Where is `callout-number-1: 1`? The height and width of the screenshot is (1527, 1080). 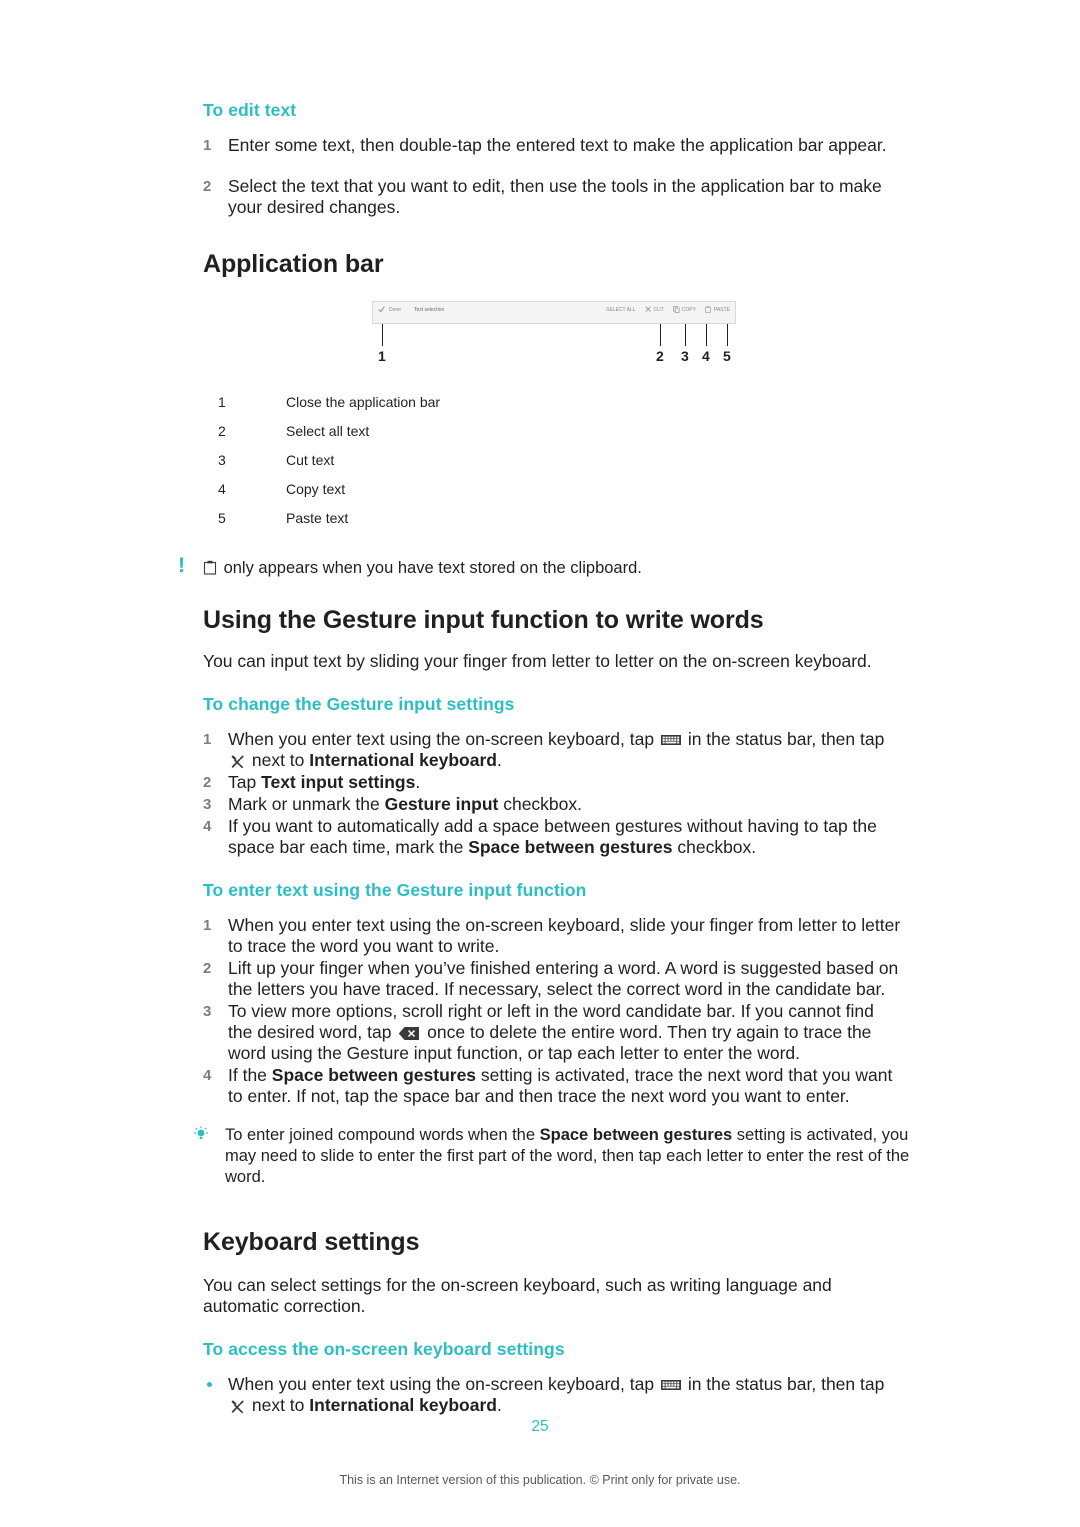 callout-number-1: 1 is located at coordinates (382, 356).